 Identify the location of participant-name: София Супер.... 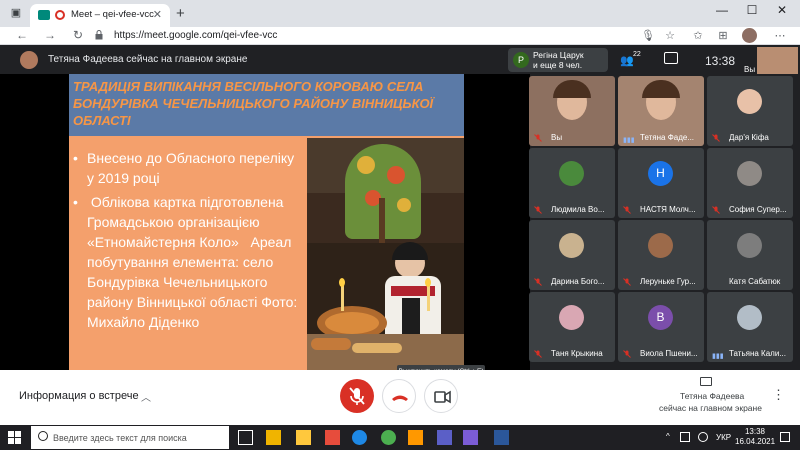
(758, 209).